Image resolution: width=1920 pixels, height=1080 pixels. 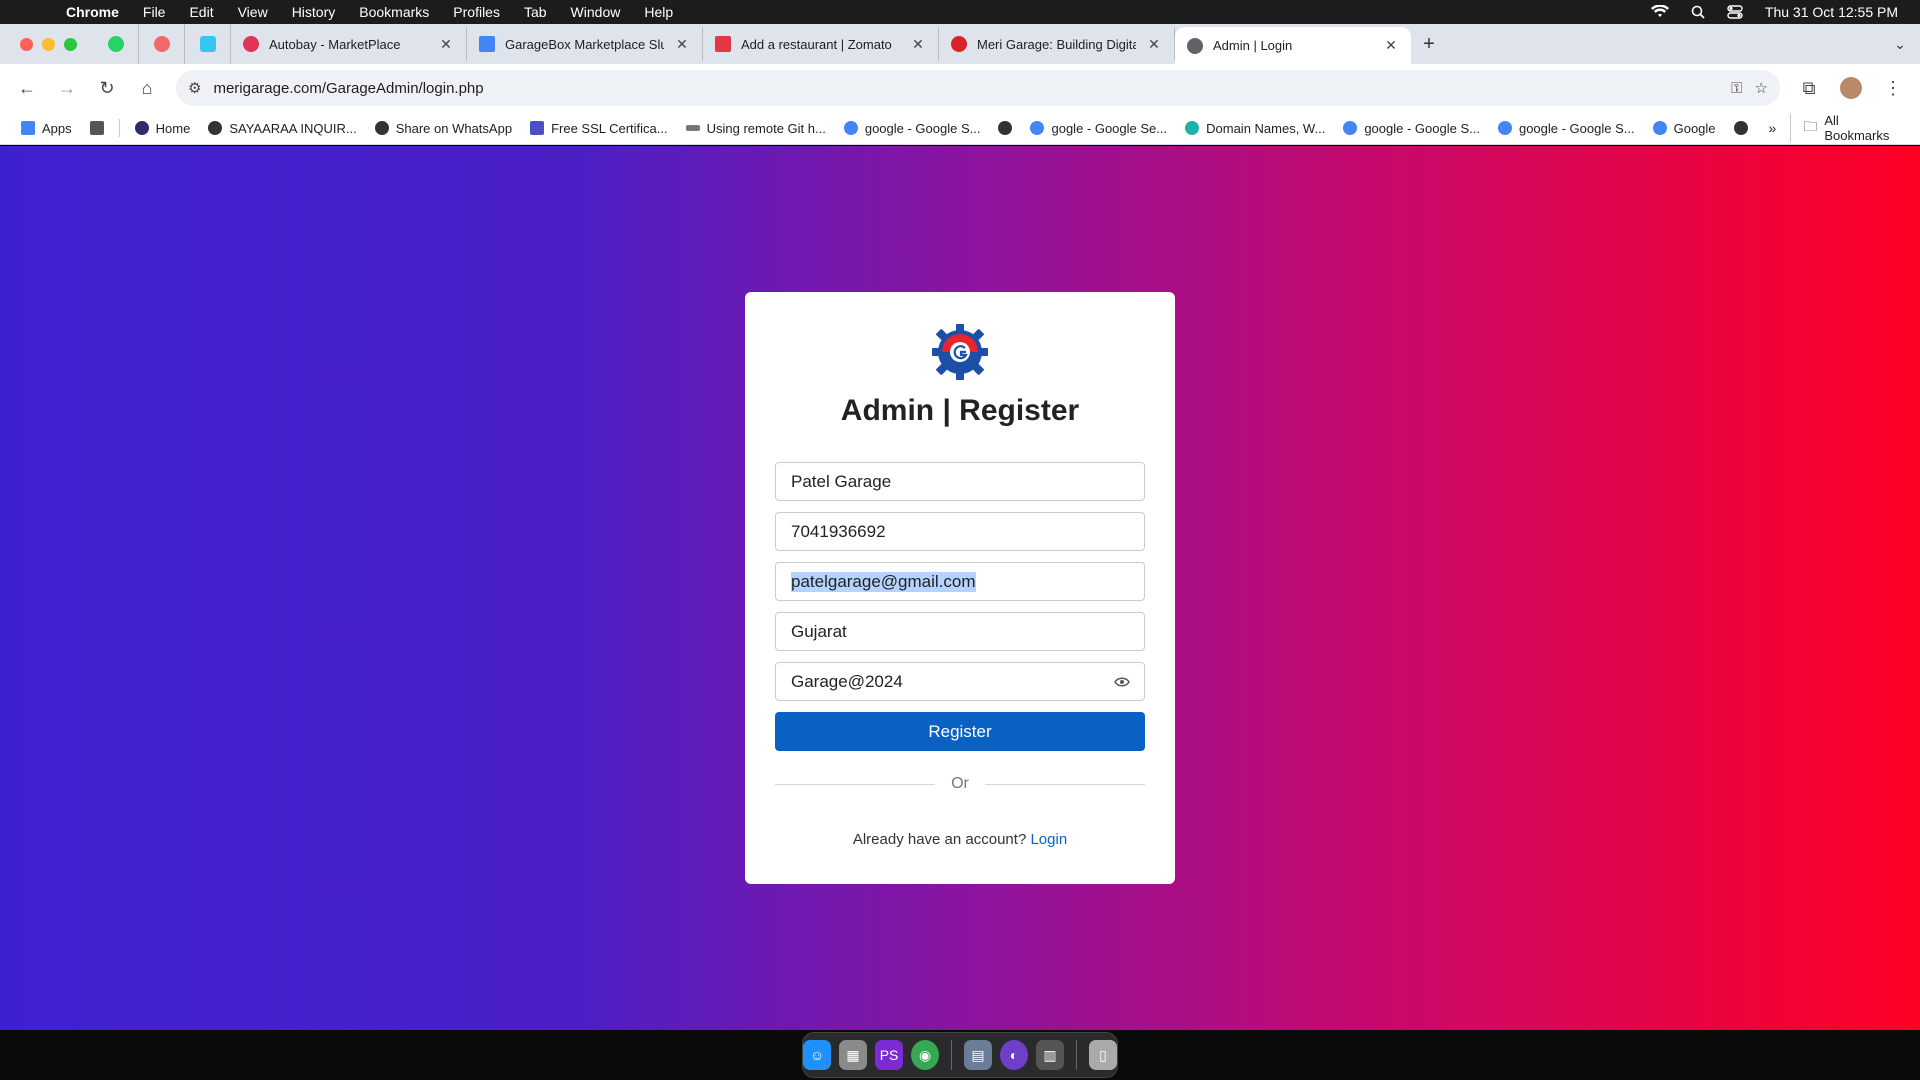 I want to click on phone-input: 7041936692, so click(x=960, y=531).